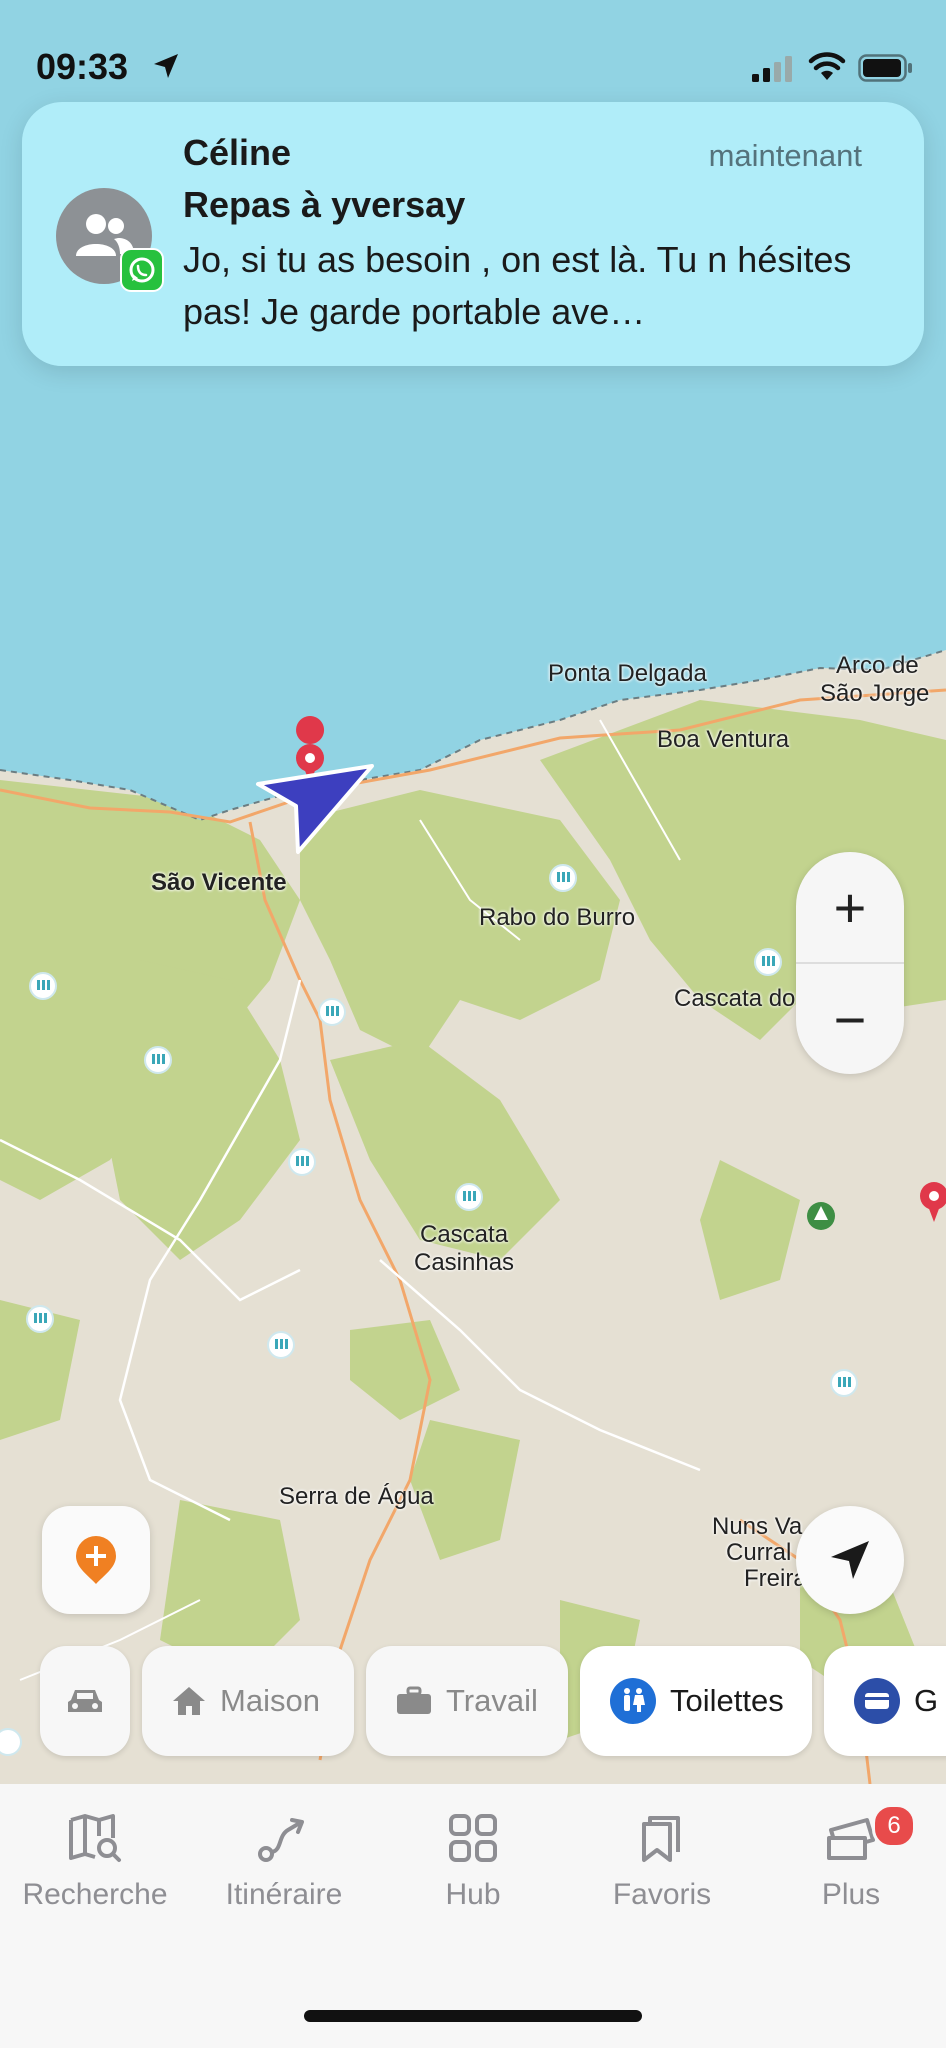 Image resolution: width=946 pixels, height=2048 pixels. Describe the element at coordinates (473, 1894) in the screenshot. I see `tab-hub-label: Hub` at that location.